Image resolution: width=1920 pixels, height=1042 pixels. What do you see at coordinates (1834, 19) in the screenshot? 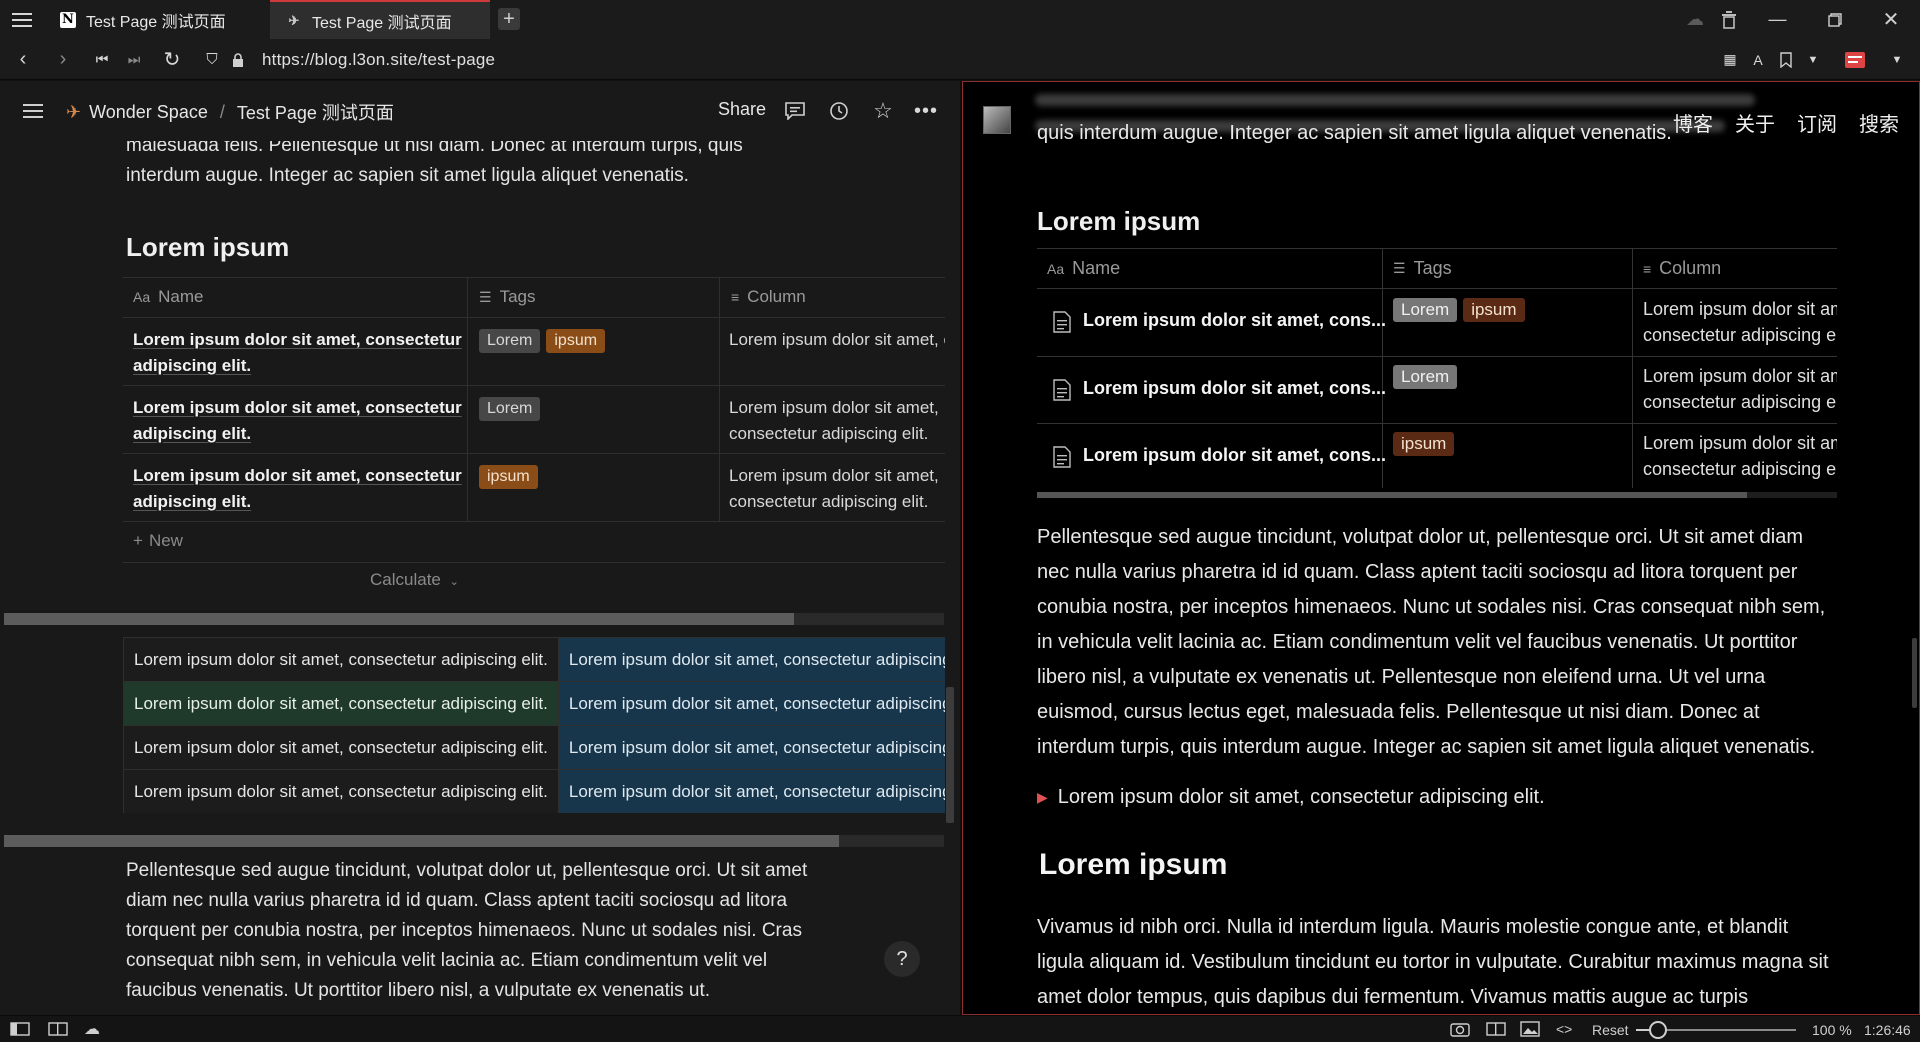
I see `restore-button` at bounding box center [1834, 19].